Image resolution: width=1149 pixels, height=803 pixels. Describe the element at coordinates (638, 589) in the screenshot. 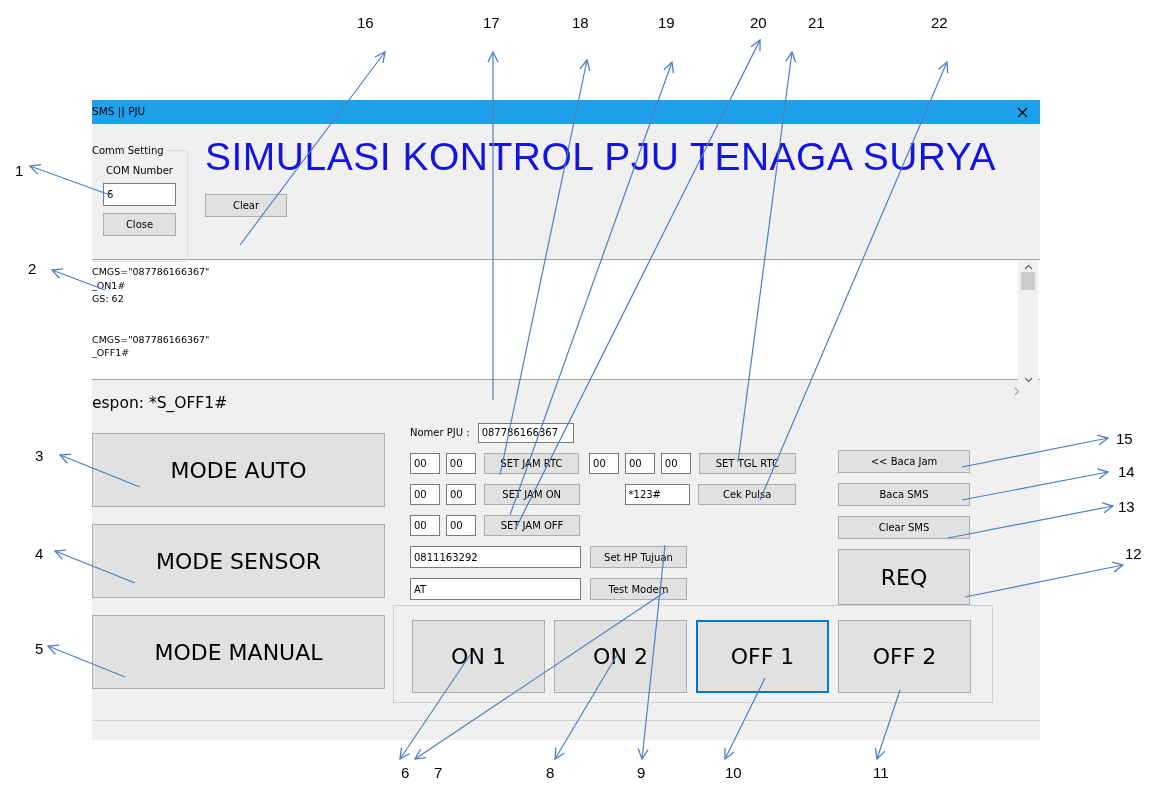

I see `button: Test Modem` at that location.